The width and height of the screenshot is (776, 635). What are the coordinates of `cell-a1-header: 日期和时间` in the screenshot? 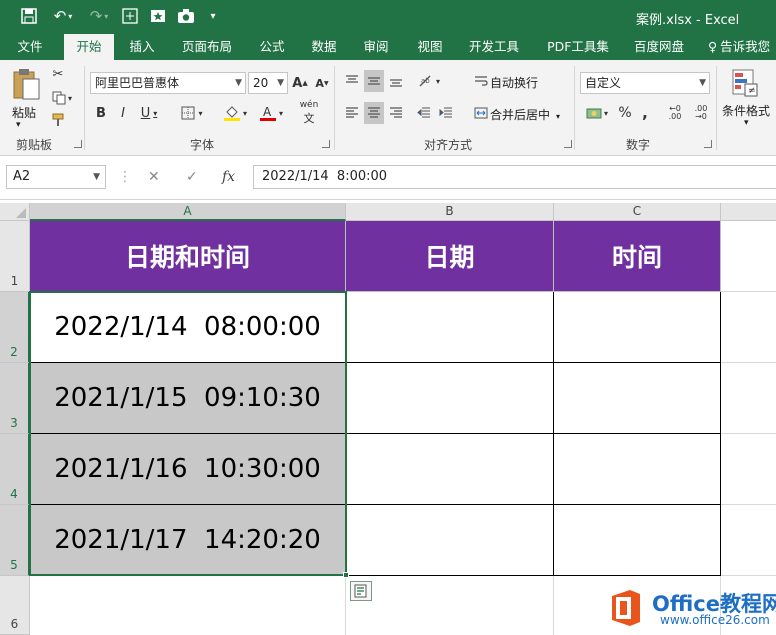 It's located at (188, 256).